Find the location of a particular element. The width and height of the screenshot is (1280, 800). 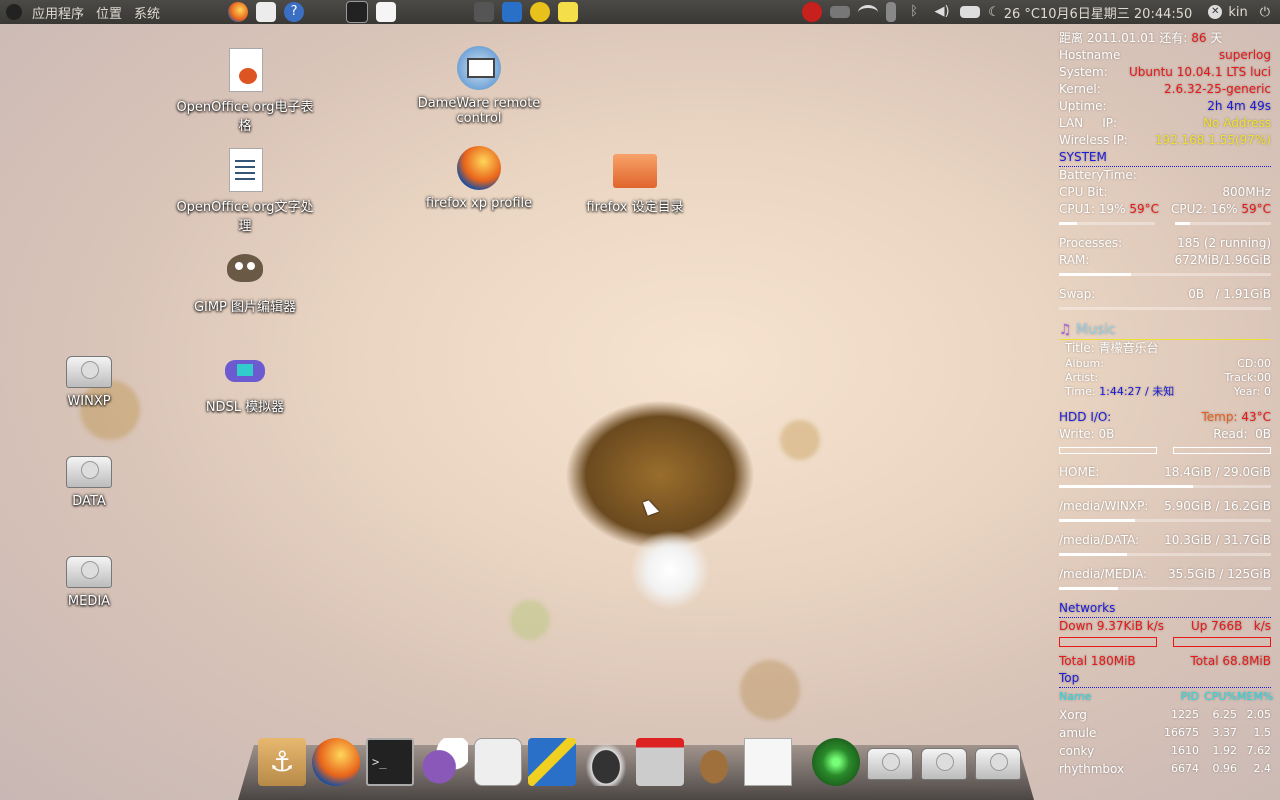

terminal-launcher-icon is located at coordinates (357, 12).